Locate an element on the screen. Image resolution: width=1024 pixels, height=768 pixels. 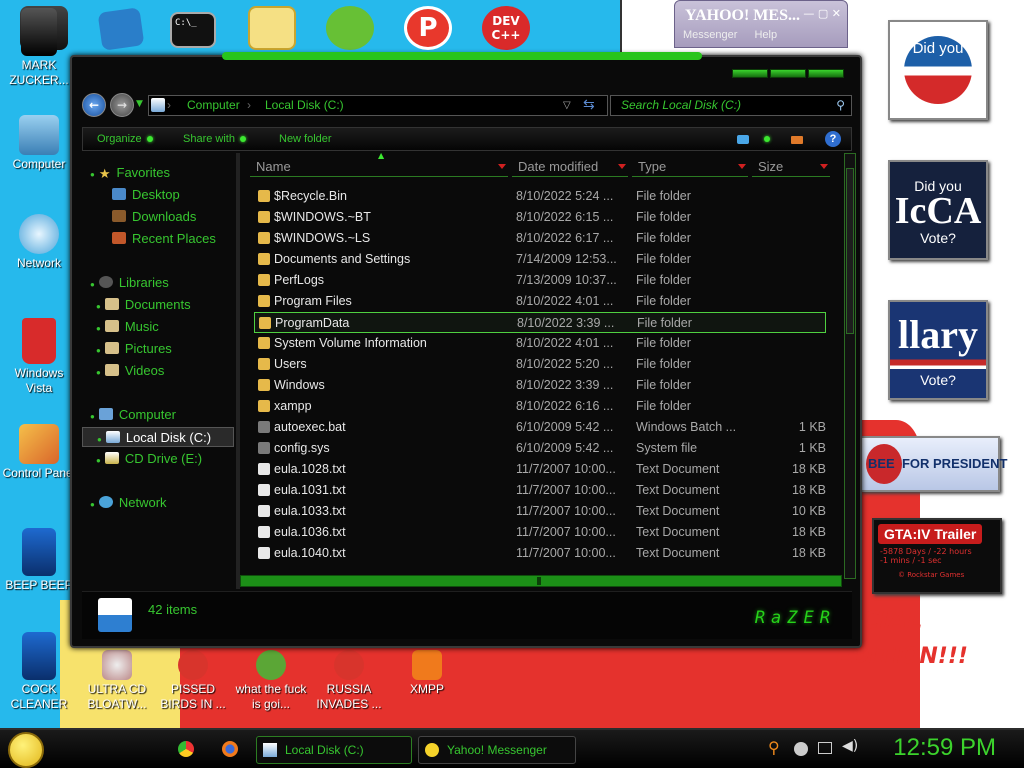
view-options-icon is located at coordinates (743, 139).